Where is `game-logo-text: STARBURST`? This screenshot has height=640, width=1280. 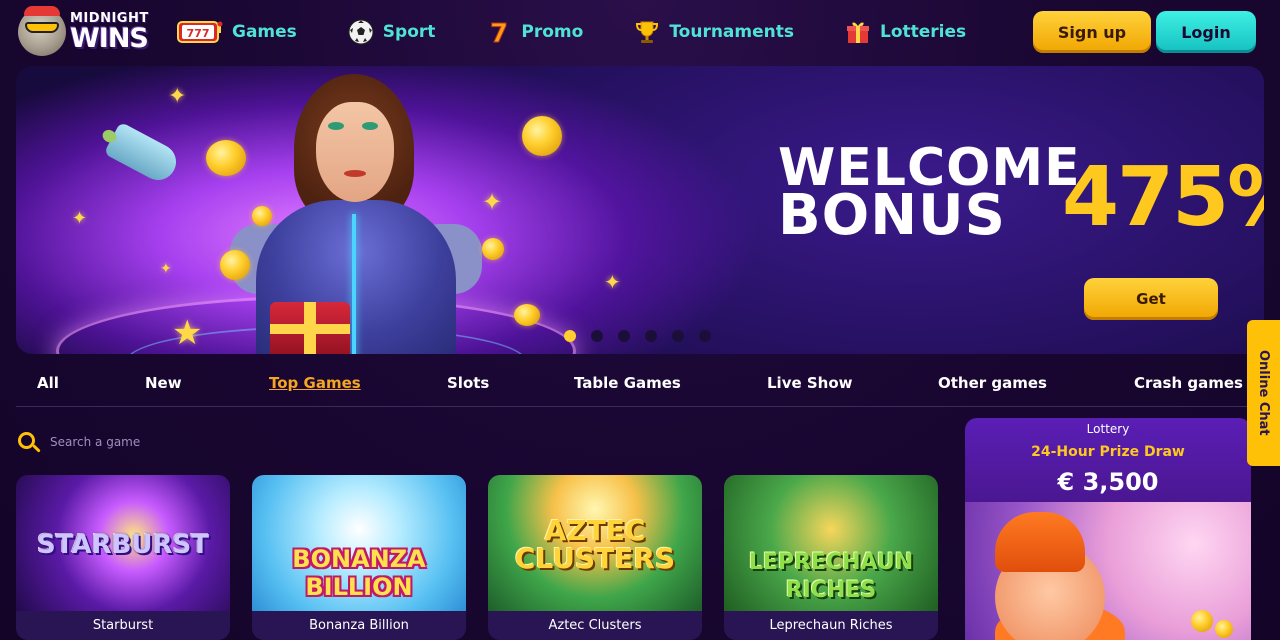
game-logo-text: STARBURST is located at coordinates (123, 545).